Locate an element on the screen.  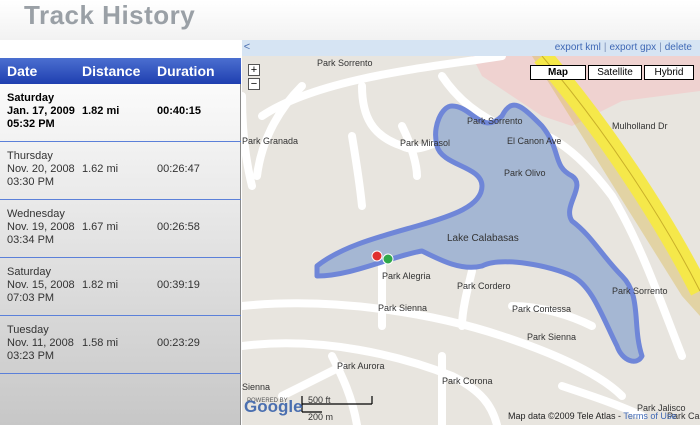
export-links: export kml | export gpx | delete is located at coordinates (623, 47).